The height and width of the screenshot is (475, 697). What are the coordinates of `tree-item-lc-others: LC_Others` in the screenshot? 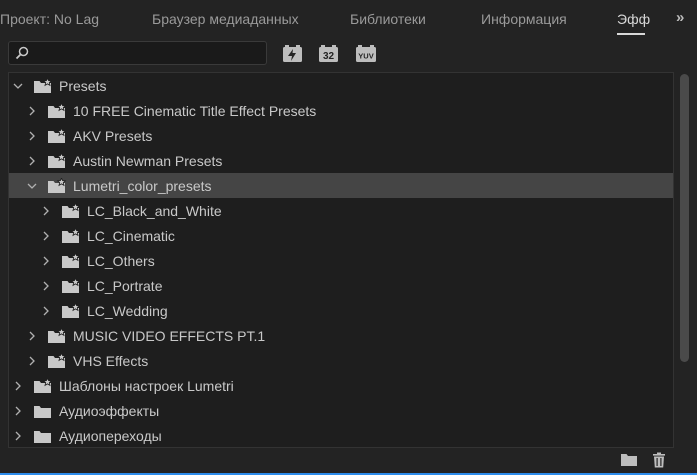 It's located at (341, 260).